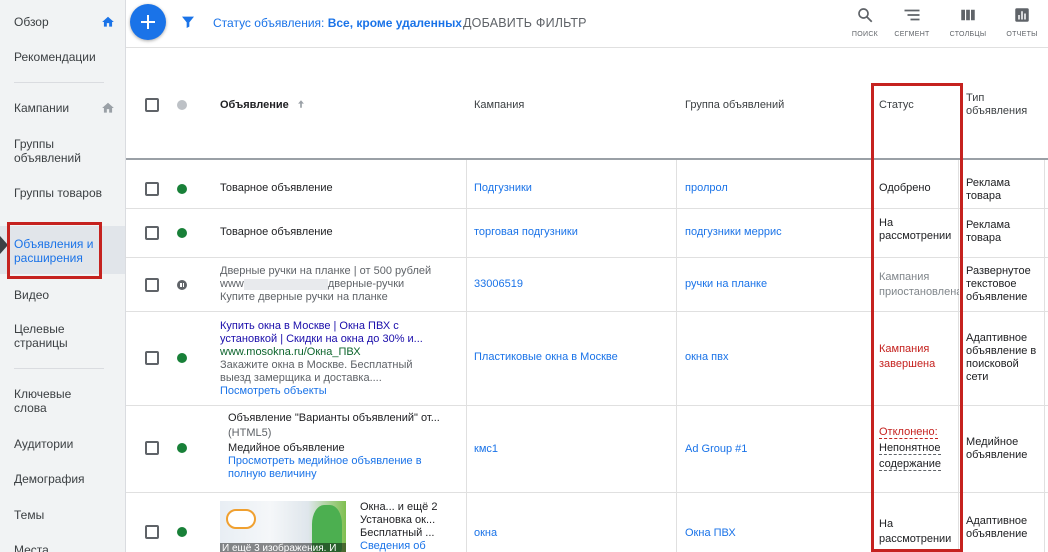 This screenshot has height=552, width=1048. What do you see at coordinates (999, 105) in the screenshot?
I see `header-type: Тип объявления` at bounding box center [999, 105].